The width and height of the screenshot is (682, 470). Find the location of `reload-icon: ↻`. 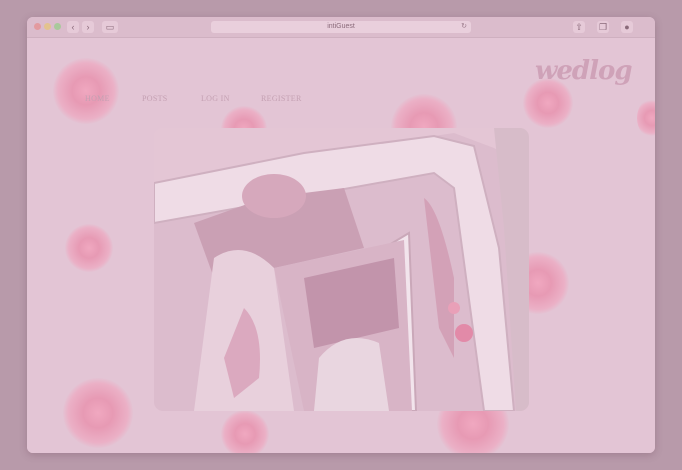

reload-icon: ↻ is located at coordinates (464, 27).